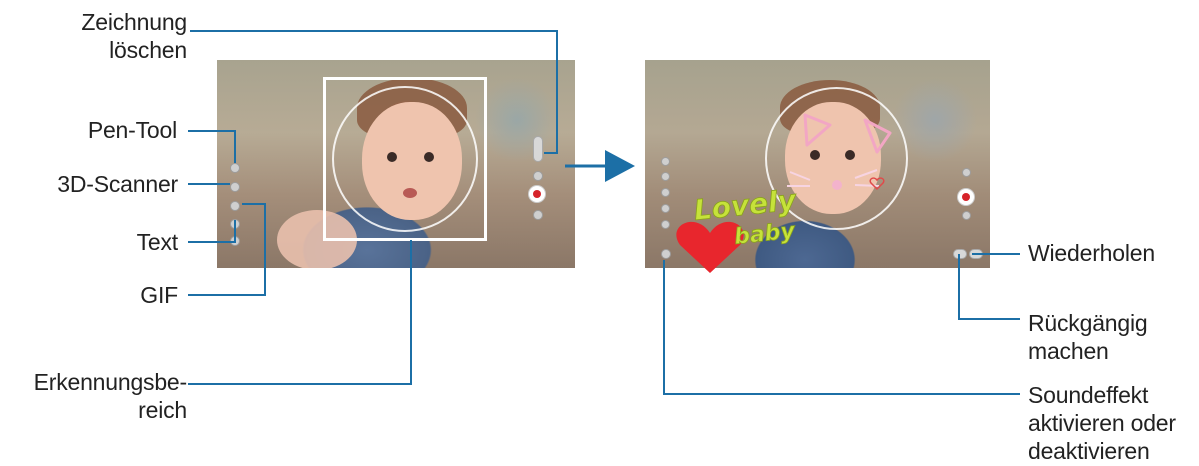  I want to click on 3d-scanner-icon, so click(235, 187).